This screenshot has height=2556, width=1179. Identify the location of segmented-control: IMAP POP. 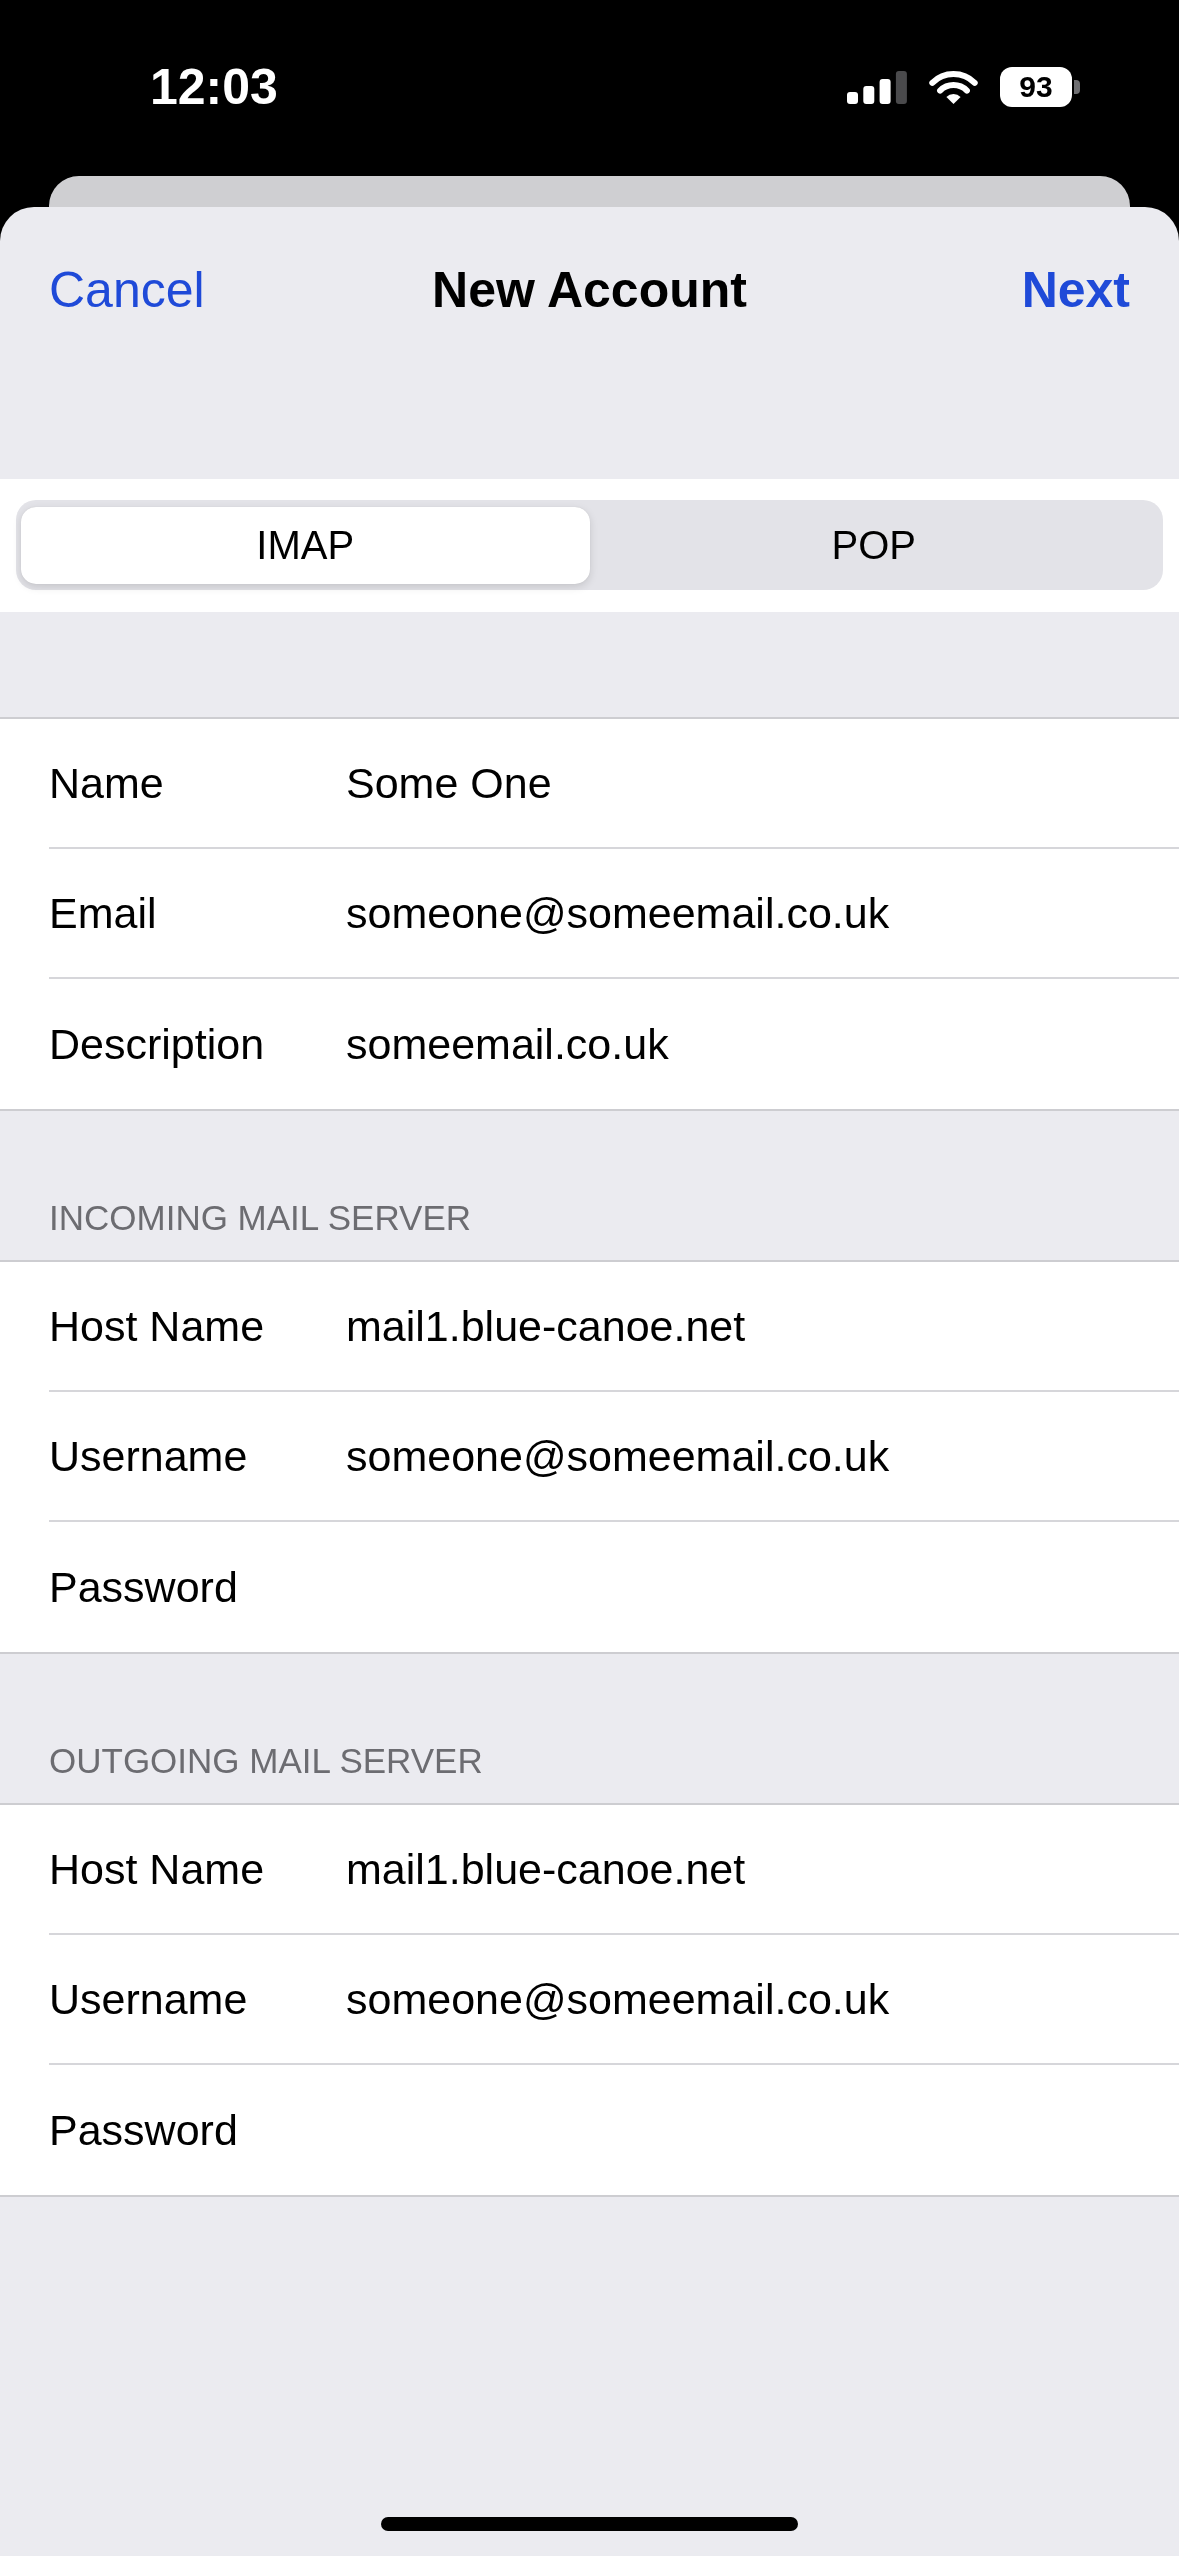
(589, 545).